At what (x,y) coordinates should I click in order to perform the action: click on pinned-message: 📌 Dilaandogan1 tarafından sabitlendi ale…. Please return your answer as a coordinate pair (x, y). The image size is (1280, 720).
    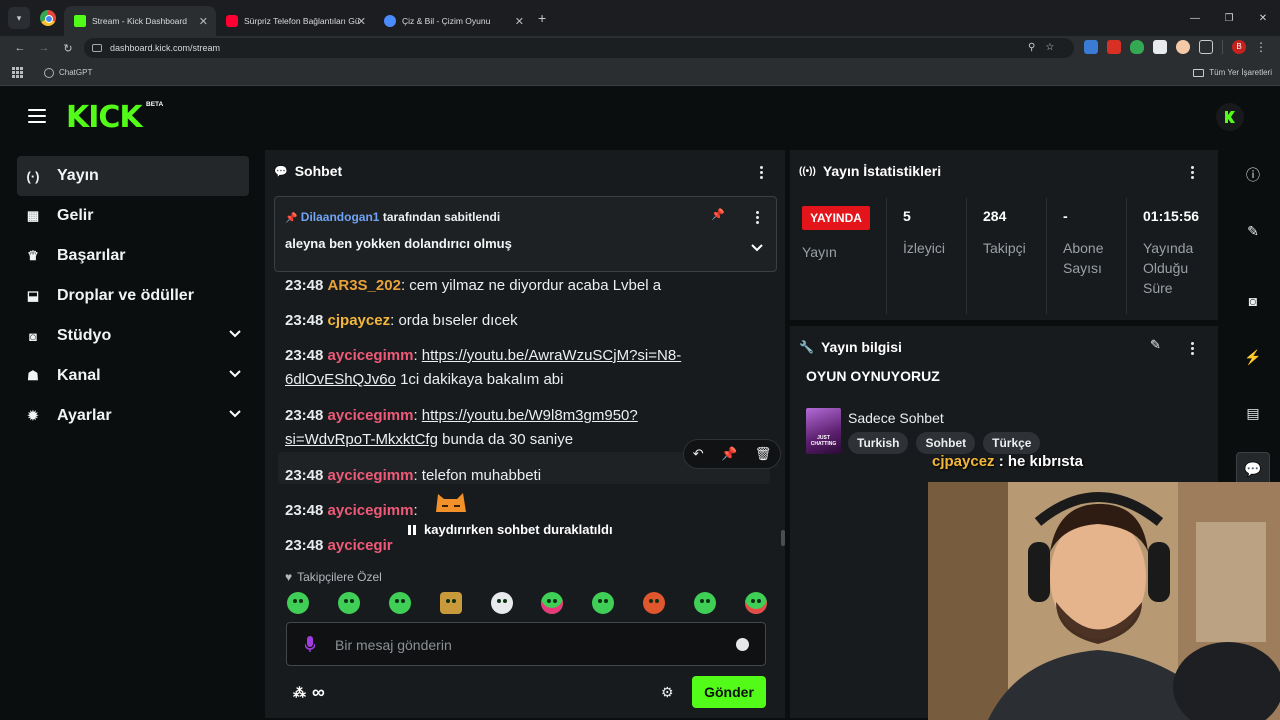
    Looking at the image, I should click on (525, 234).